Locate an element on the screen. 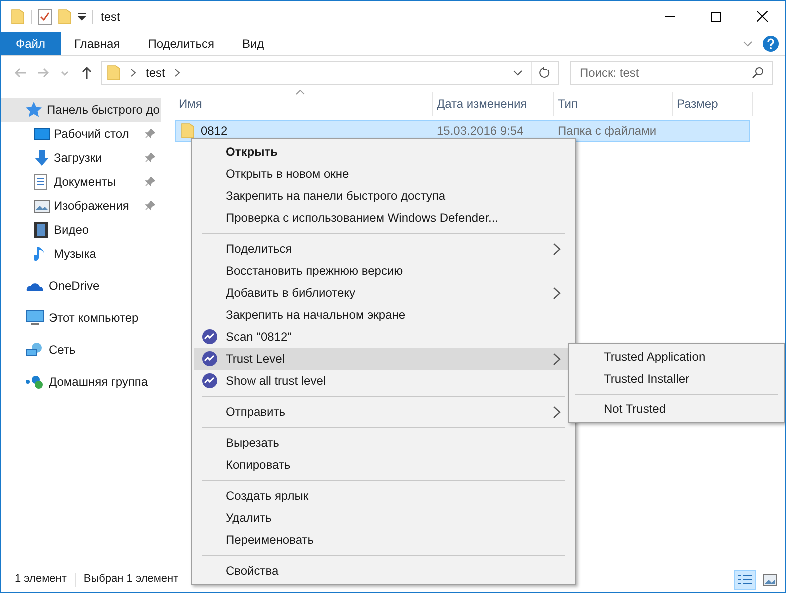  menu-item: Not Trusted is located at coordinates (676, 409).